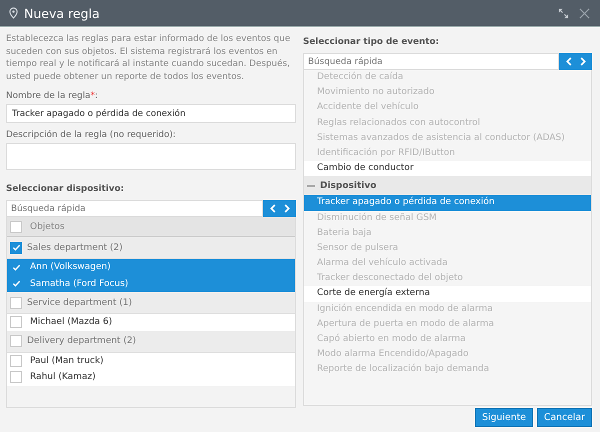 This screenshot has height=432, width=600. Describe the element at coordinates (151, 113) in the screenshot. I see `input-field: Tracker apagado o pérdida de conexión` at that location.